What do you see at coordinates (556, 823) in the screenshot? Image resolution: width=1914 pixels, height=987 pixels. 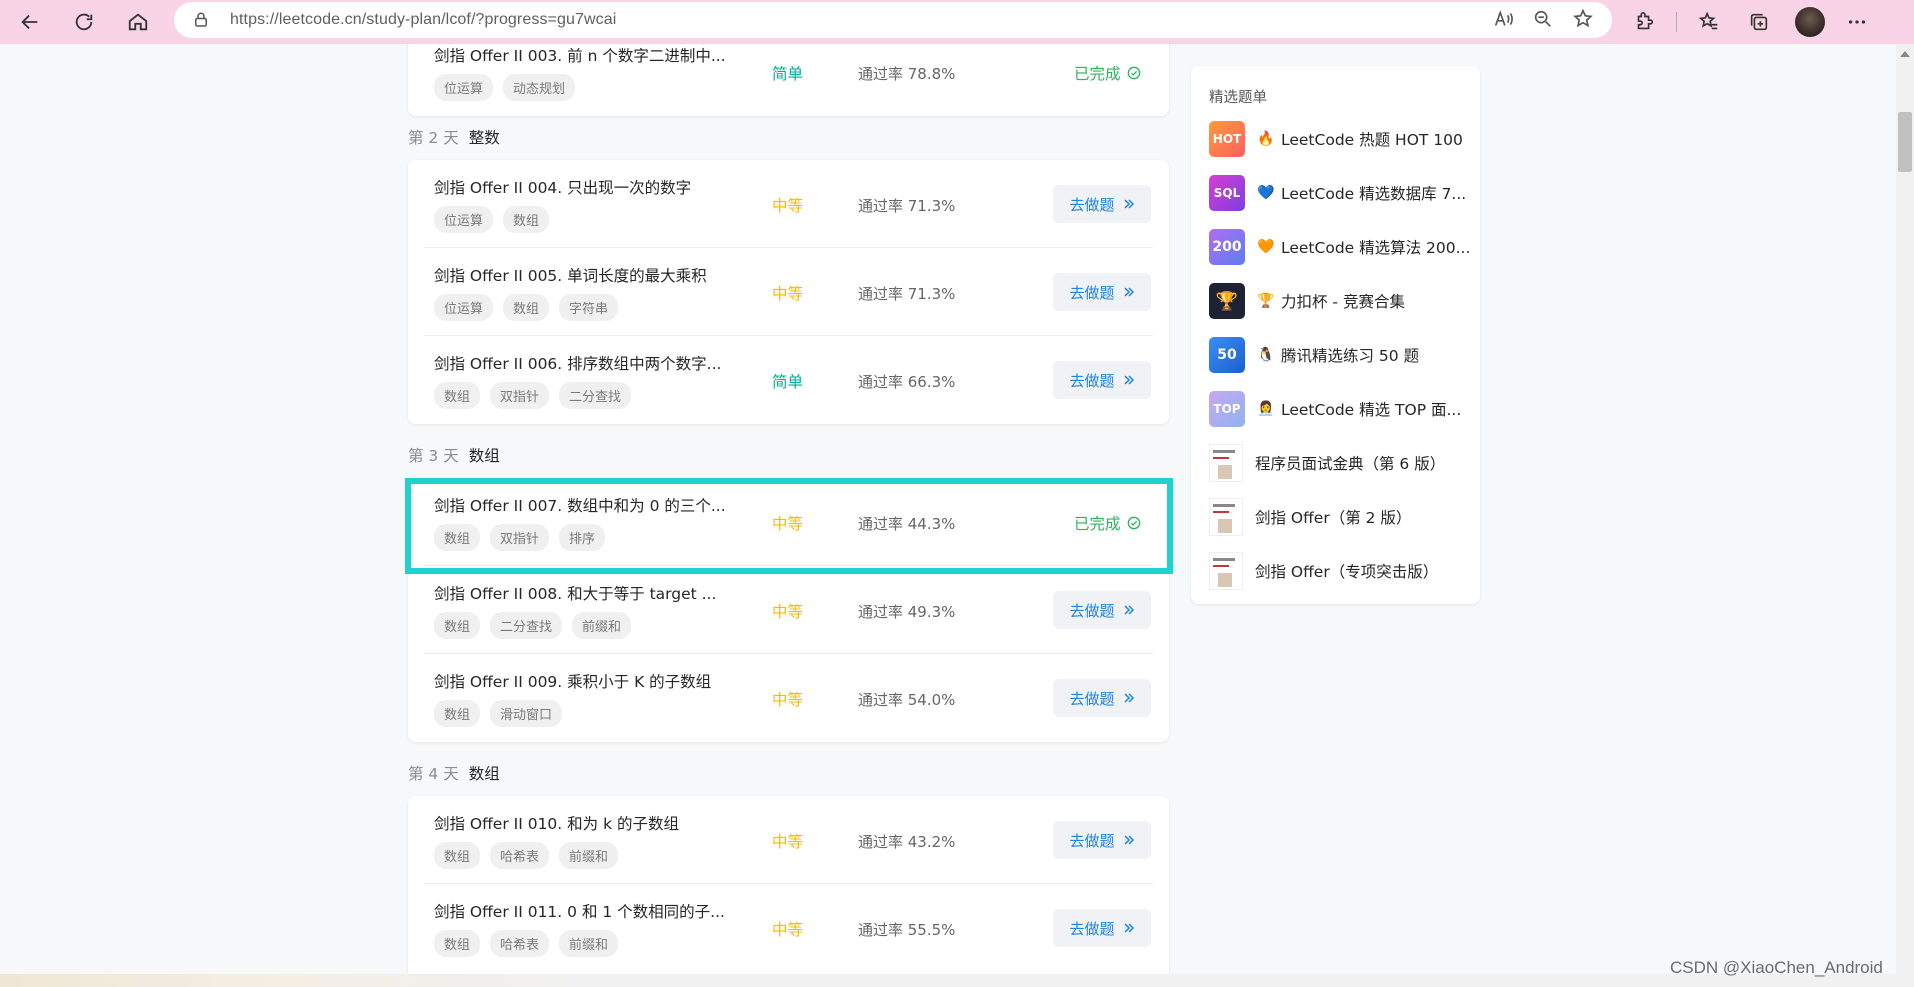 I see `question-title: 剑指 Offer II 010. 和为 k 的子数组` at bounding box center [556, 823].